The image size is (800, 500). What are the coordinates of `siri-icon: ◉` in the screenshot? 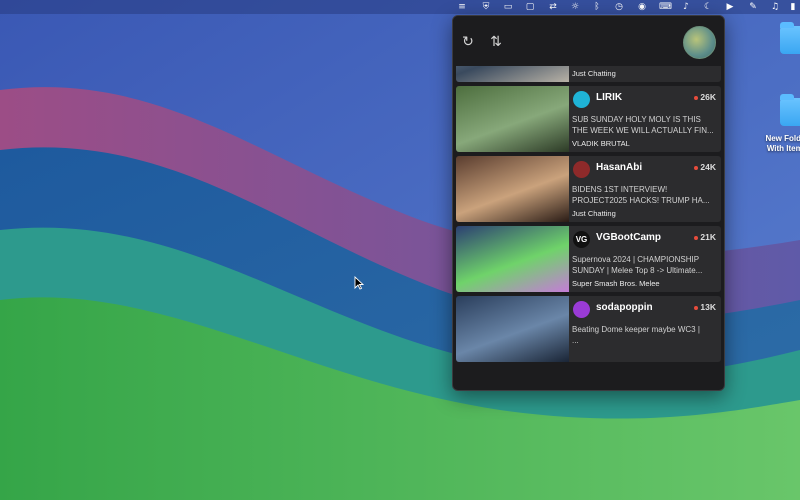 It's located at (642, 7).